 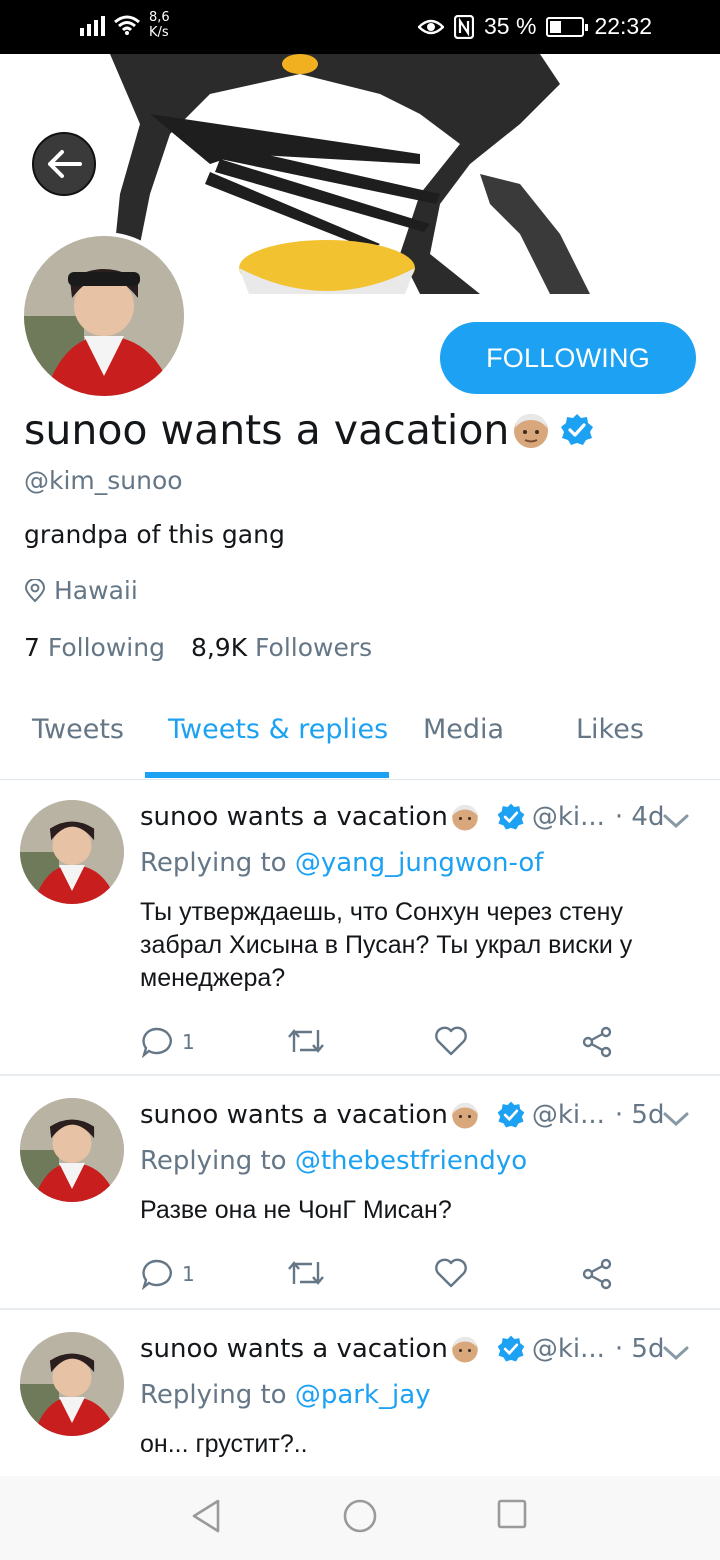 I want to click on tweet-timestamp: · 4d, so click(x=639, y=817).